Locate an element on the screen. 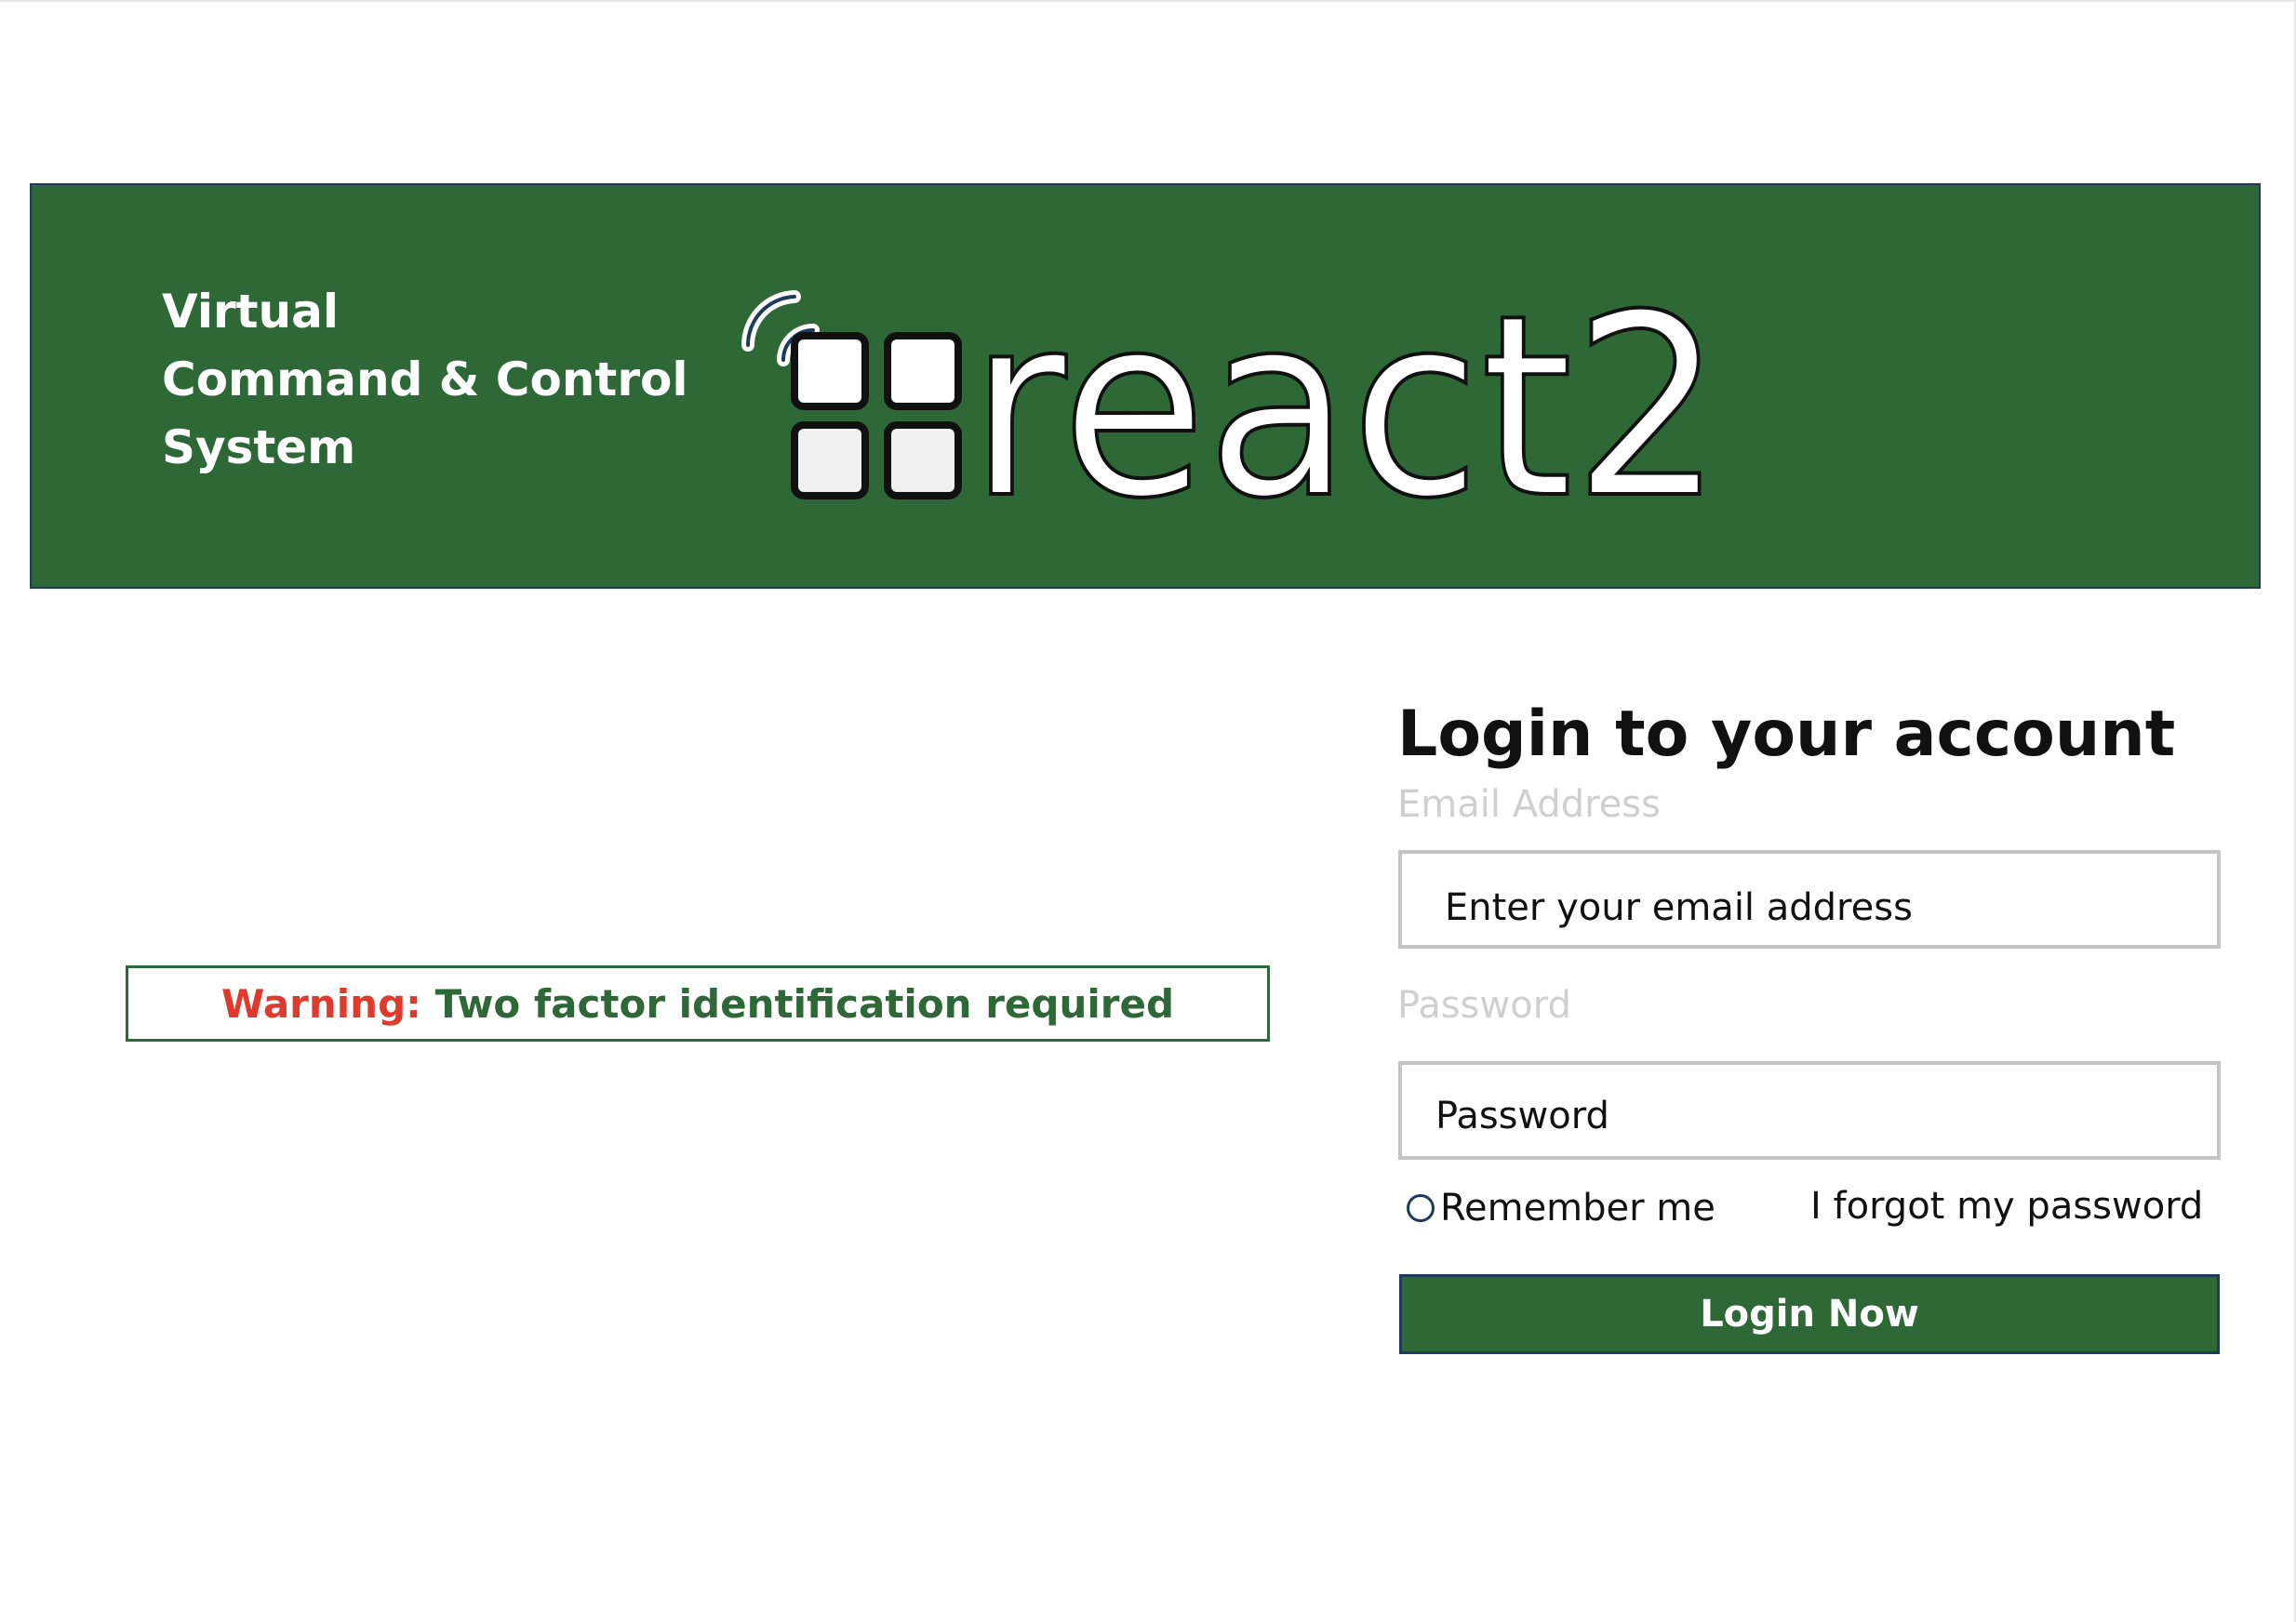  password-input is located at coordinates (1809, 1110).